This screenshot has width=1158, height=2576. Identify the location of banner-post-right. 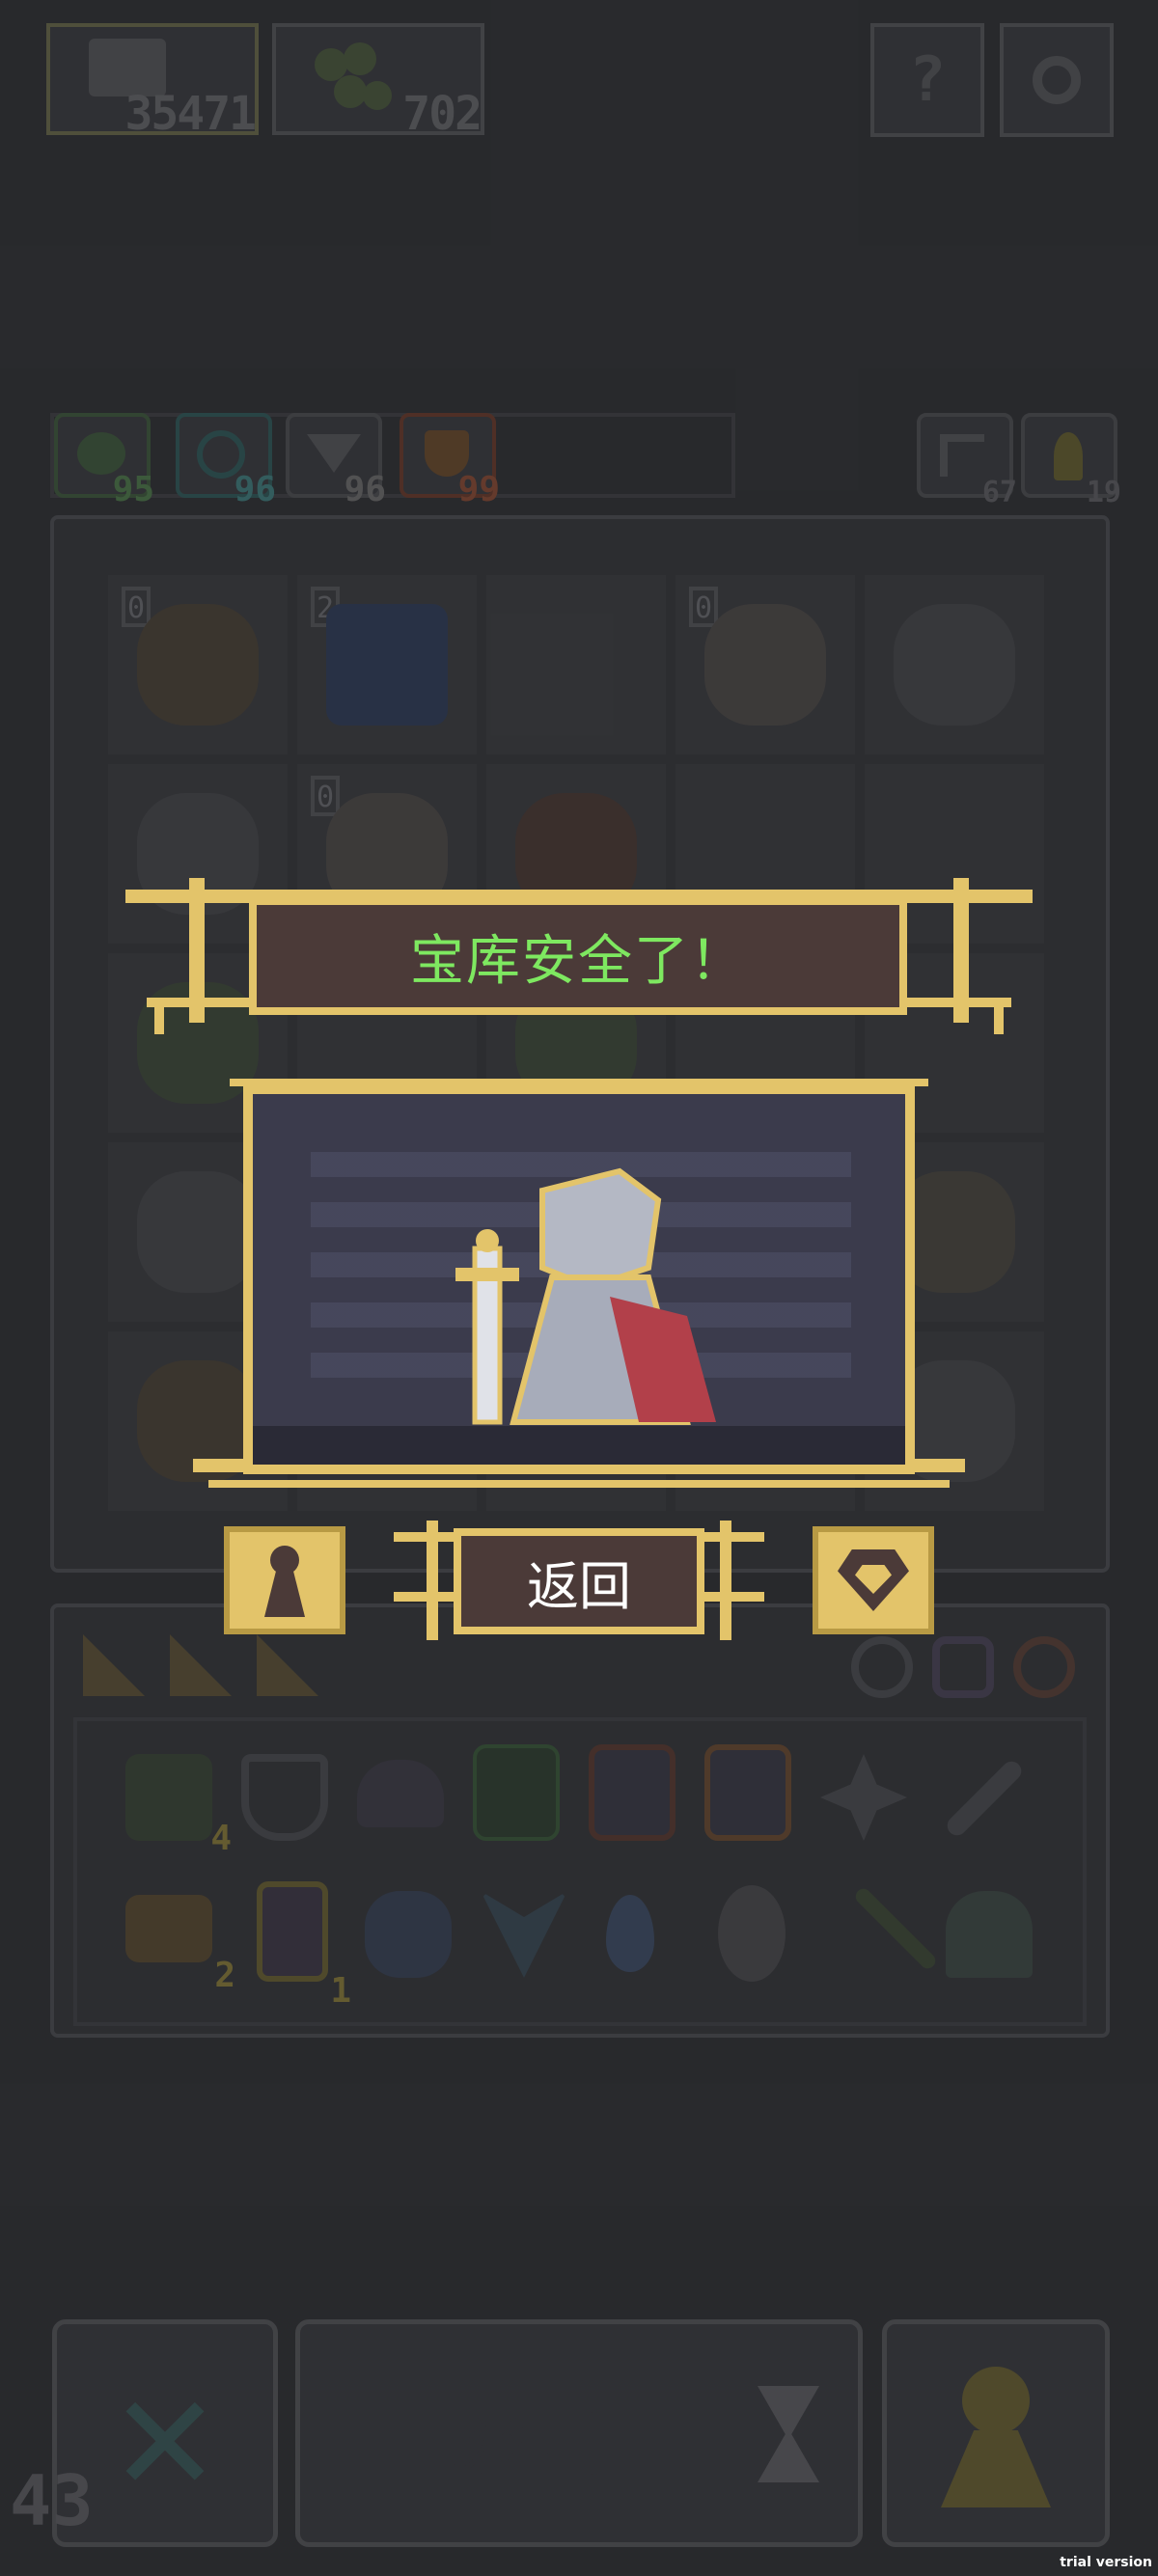
(961, 951).